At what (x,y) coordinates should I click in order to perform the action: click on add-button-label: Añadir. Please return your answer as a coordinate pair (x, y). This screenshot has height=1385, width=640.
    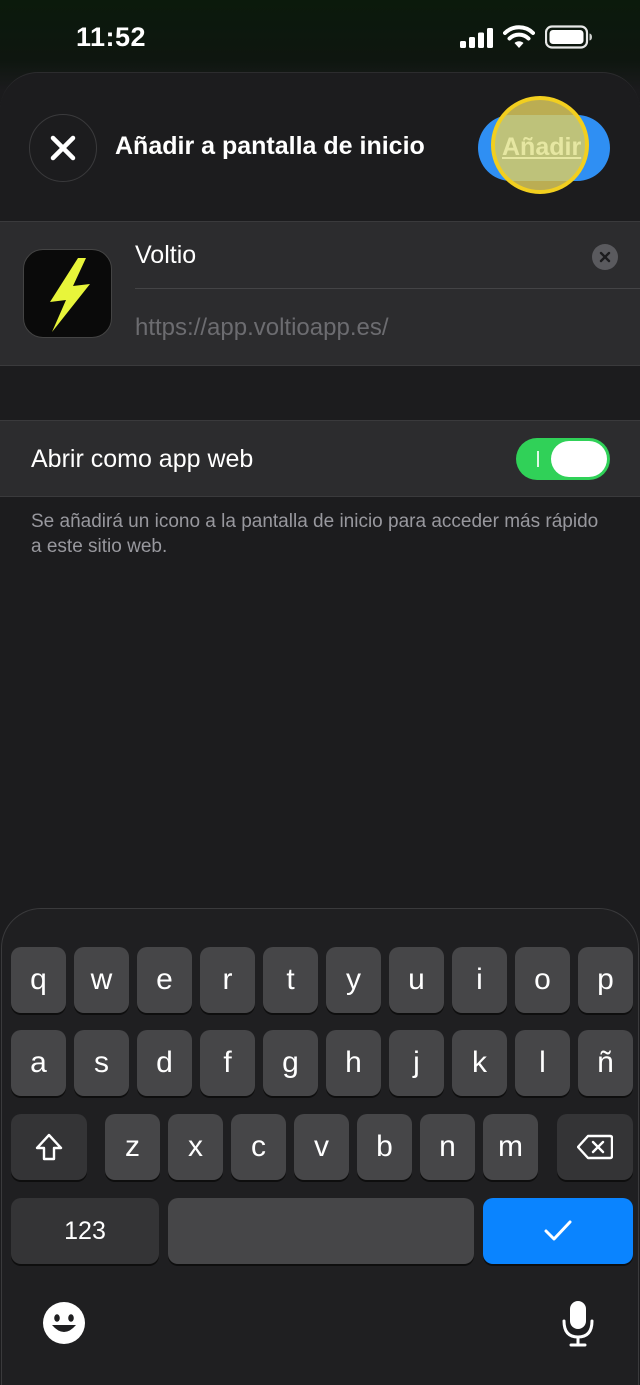
    Looking at the image, I should click on (542, 147).